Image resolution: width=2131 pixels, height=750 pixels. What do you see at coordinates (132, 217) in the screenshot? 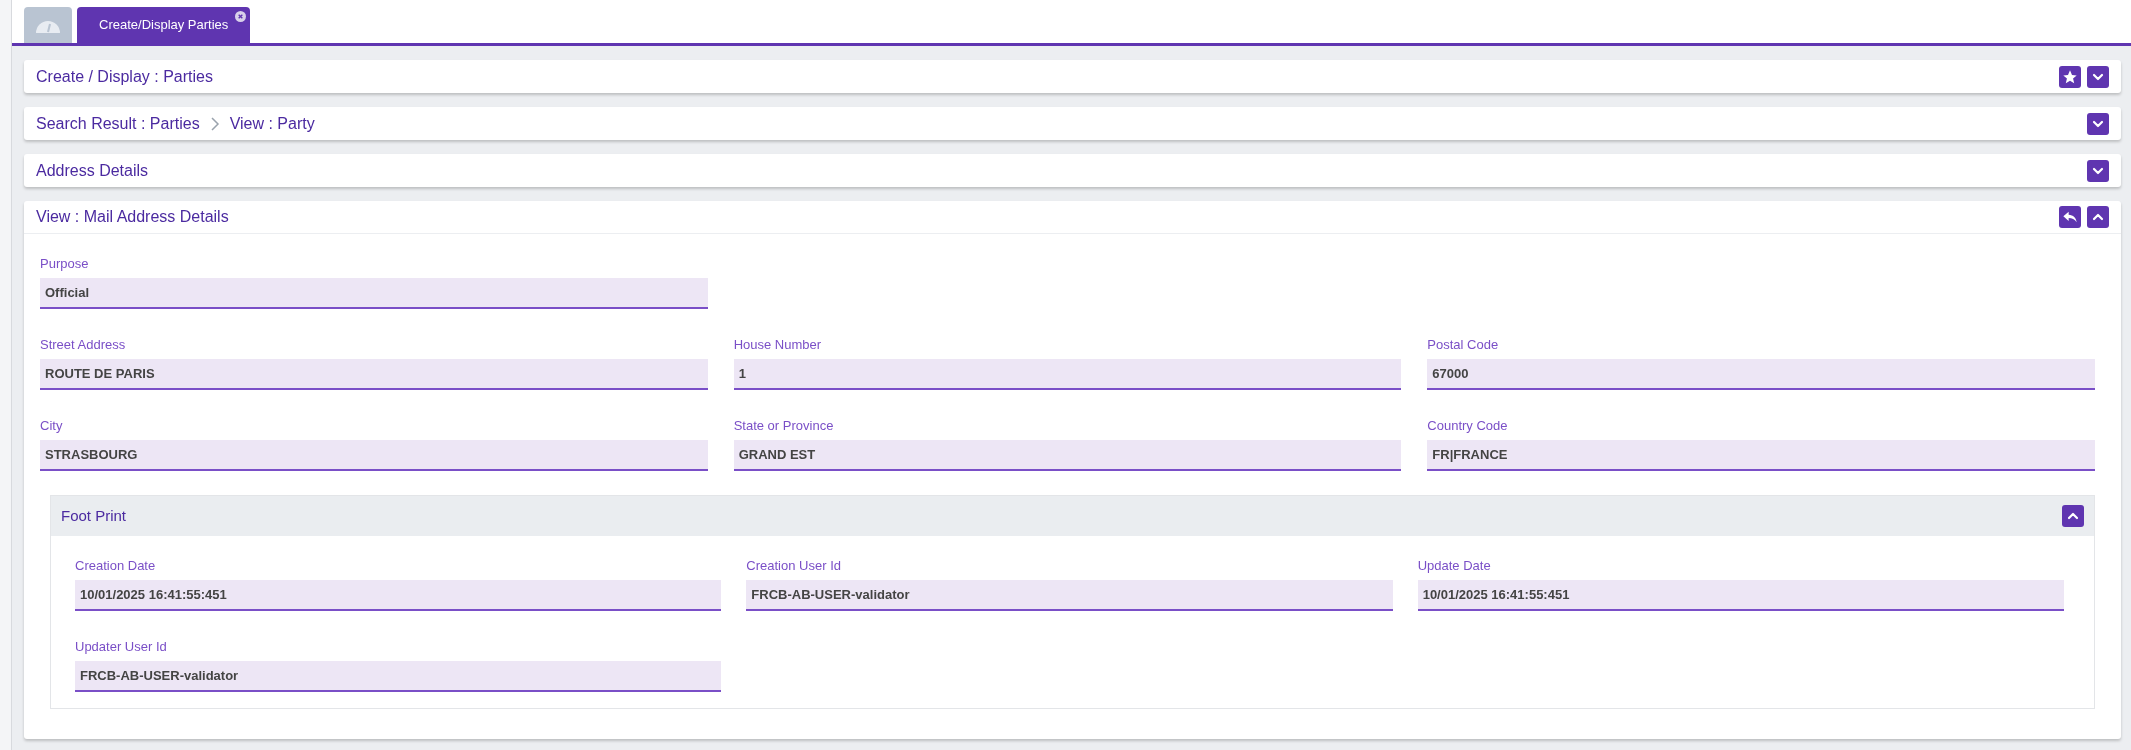
I see `panel-title: View : Mail Address Details` at bounding box center [132, 217].